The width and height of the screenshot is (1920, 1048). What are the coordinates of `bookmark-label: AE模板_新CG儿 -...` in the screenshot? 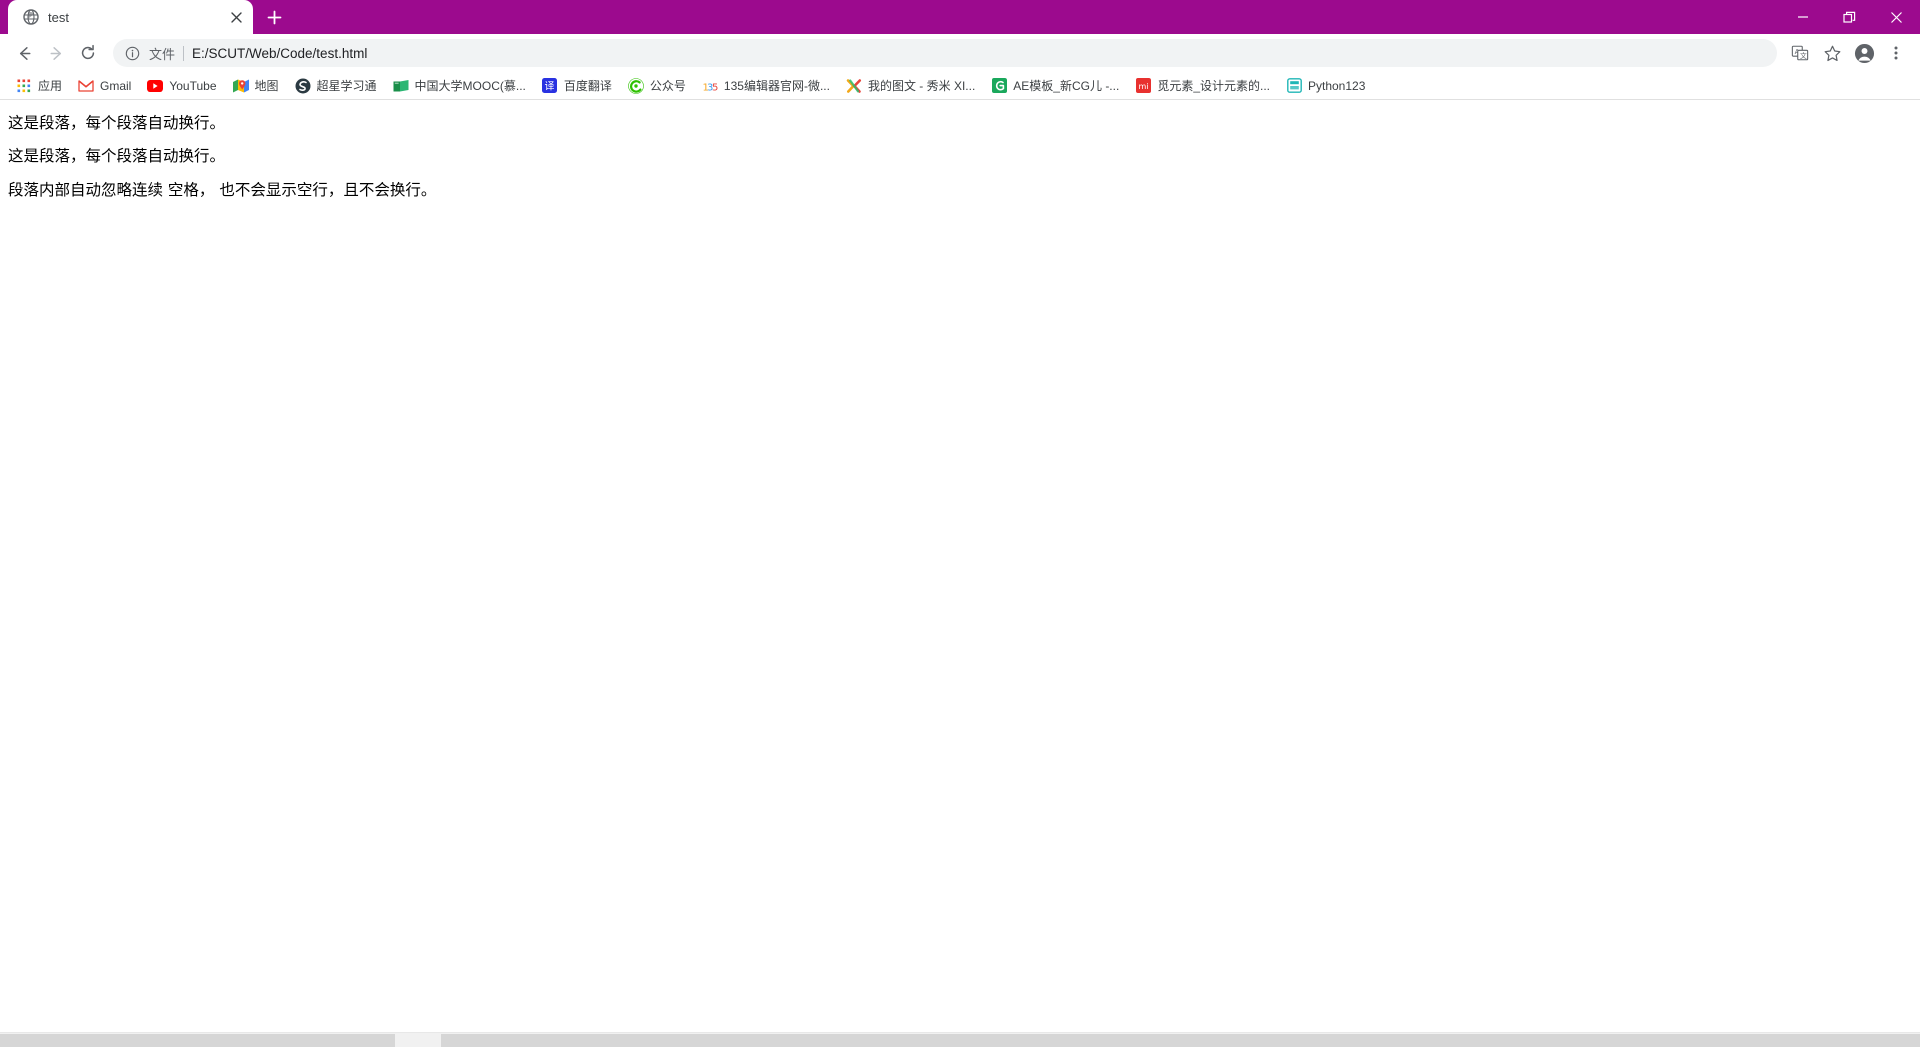 It's located at (1066, 86).